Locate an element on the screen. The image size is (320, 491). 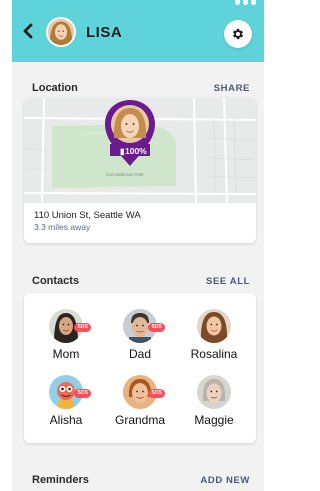
battery-level: 100% is located at coordinates (136, 151).